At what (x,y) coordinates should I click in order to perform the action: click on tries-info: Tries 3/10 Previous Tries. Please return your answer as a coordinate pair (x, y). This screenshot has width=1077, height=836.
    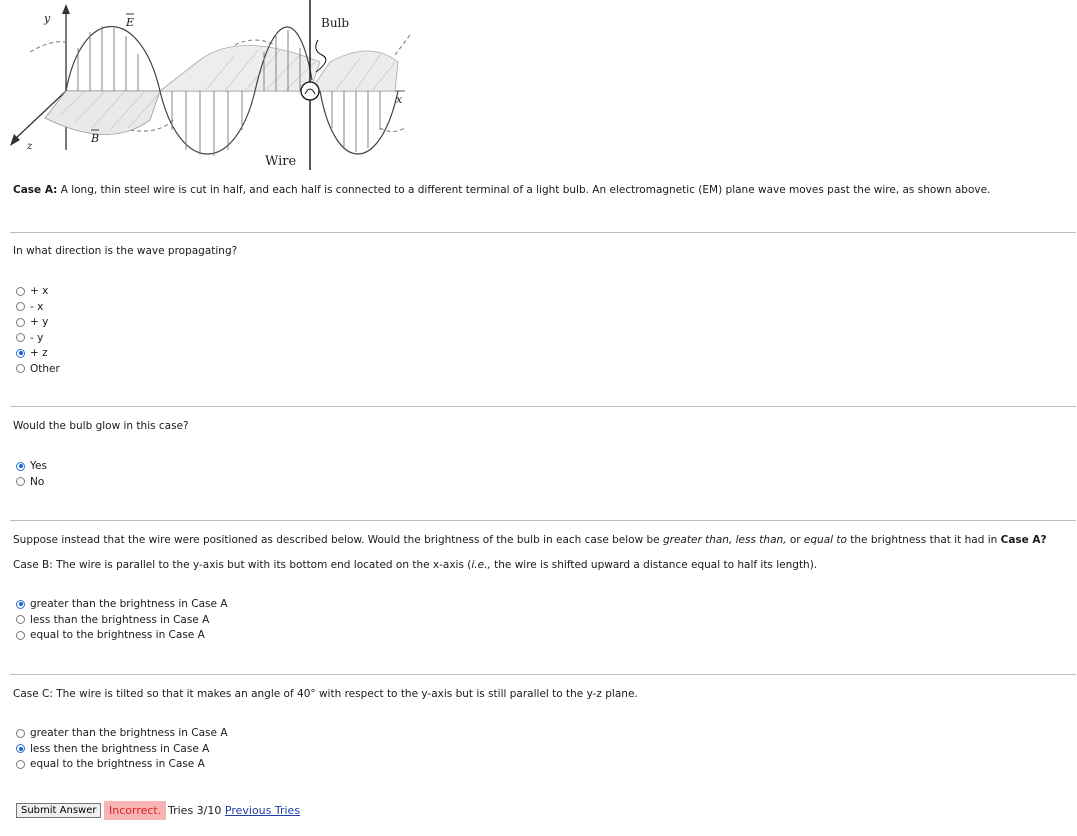
    Looking at the image, I should click on (234, 810).